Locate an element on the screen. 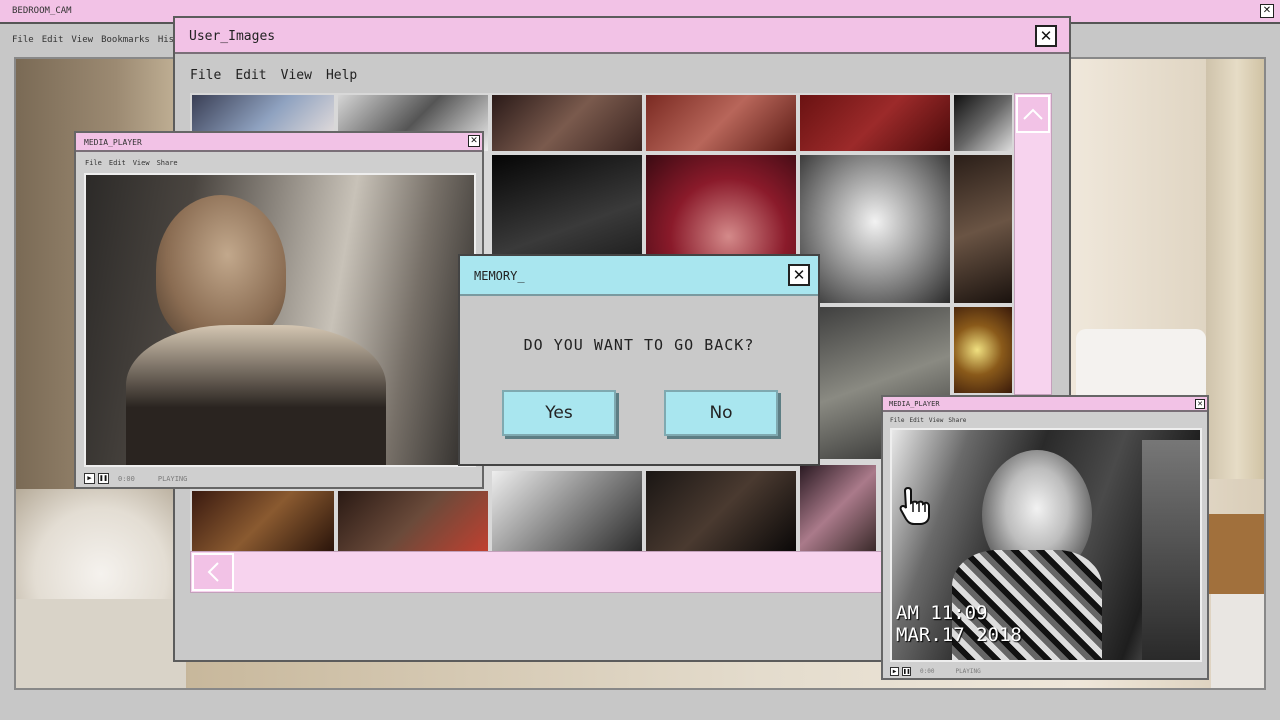 The width and height of the screenshot is (1280, 720). video-frame: AM 11:09 MAR.17 2018 is located at coordinates (1046, 545).